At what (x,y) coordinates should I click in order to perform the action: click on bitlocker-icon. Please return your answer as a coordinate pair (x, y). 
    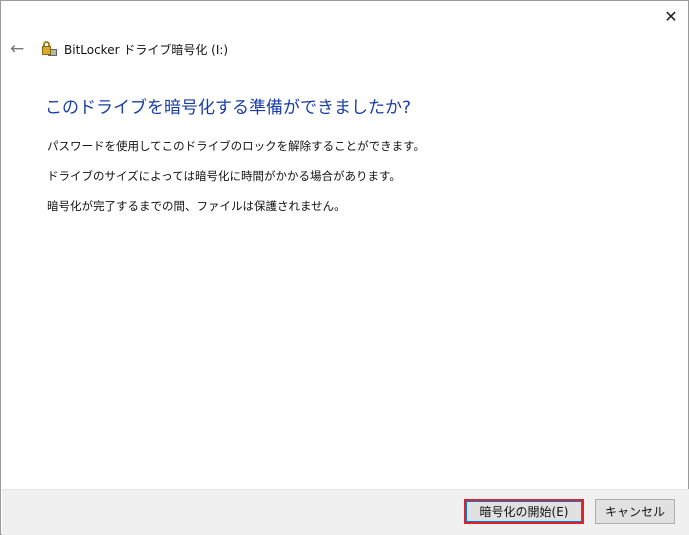
    Looking at the image, I should click on (49, 49).